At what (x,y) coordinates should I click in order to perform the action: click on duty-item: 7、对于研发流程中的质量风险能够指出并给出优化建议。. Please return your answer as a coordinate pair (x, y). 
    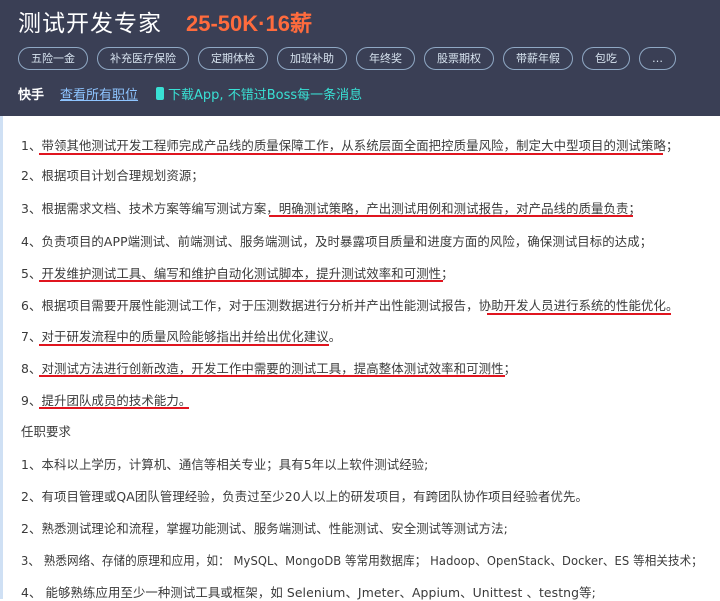
    Looking at the image, I should click on (181, 336).